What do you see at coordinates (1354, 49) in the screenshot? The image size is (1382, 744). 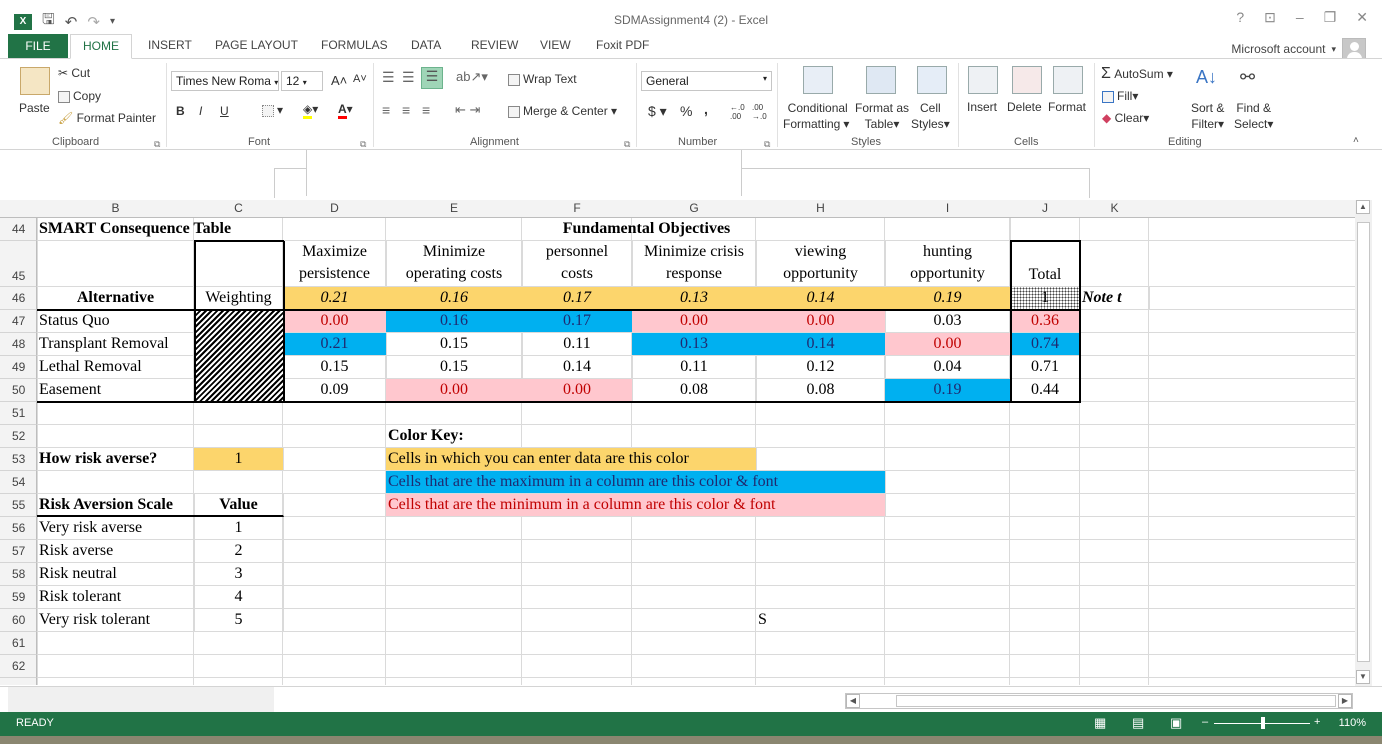 I see `avatar` at bounding box center [1354, 49].